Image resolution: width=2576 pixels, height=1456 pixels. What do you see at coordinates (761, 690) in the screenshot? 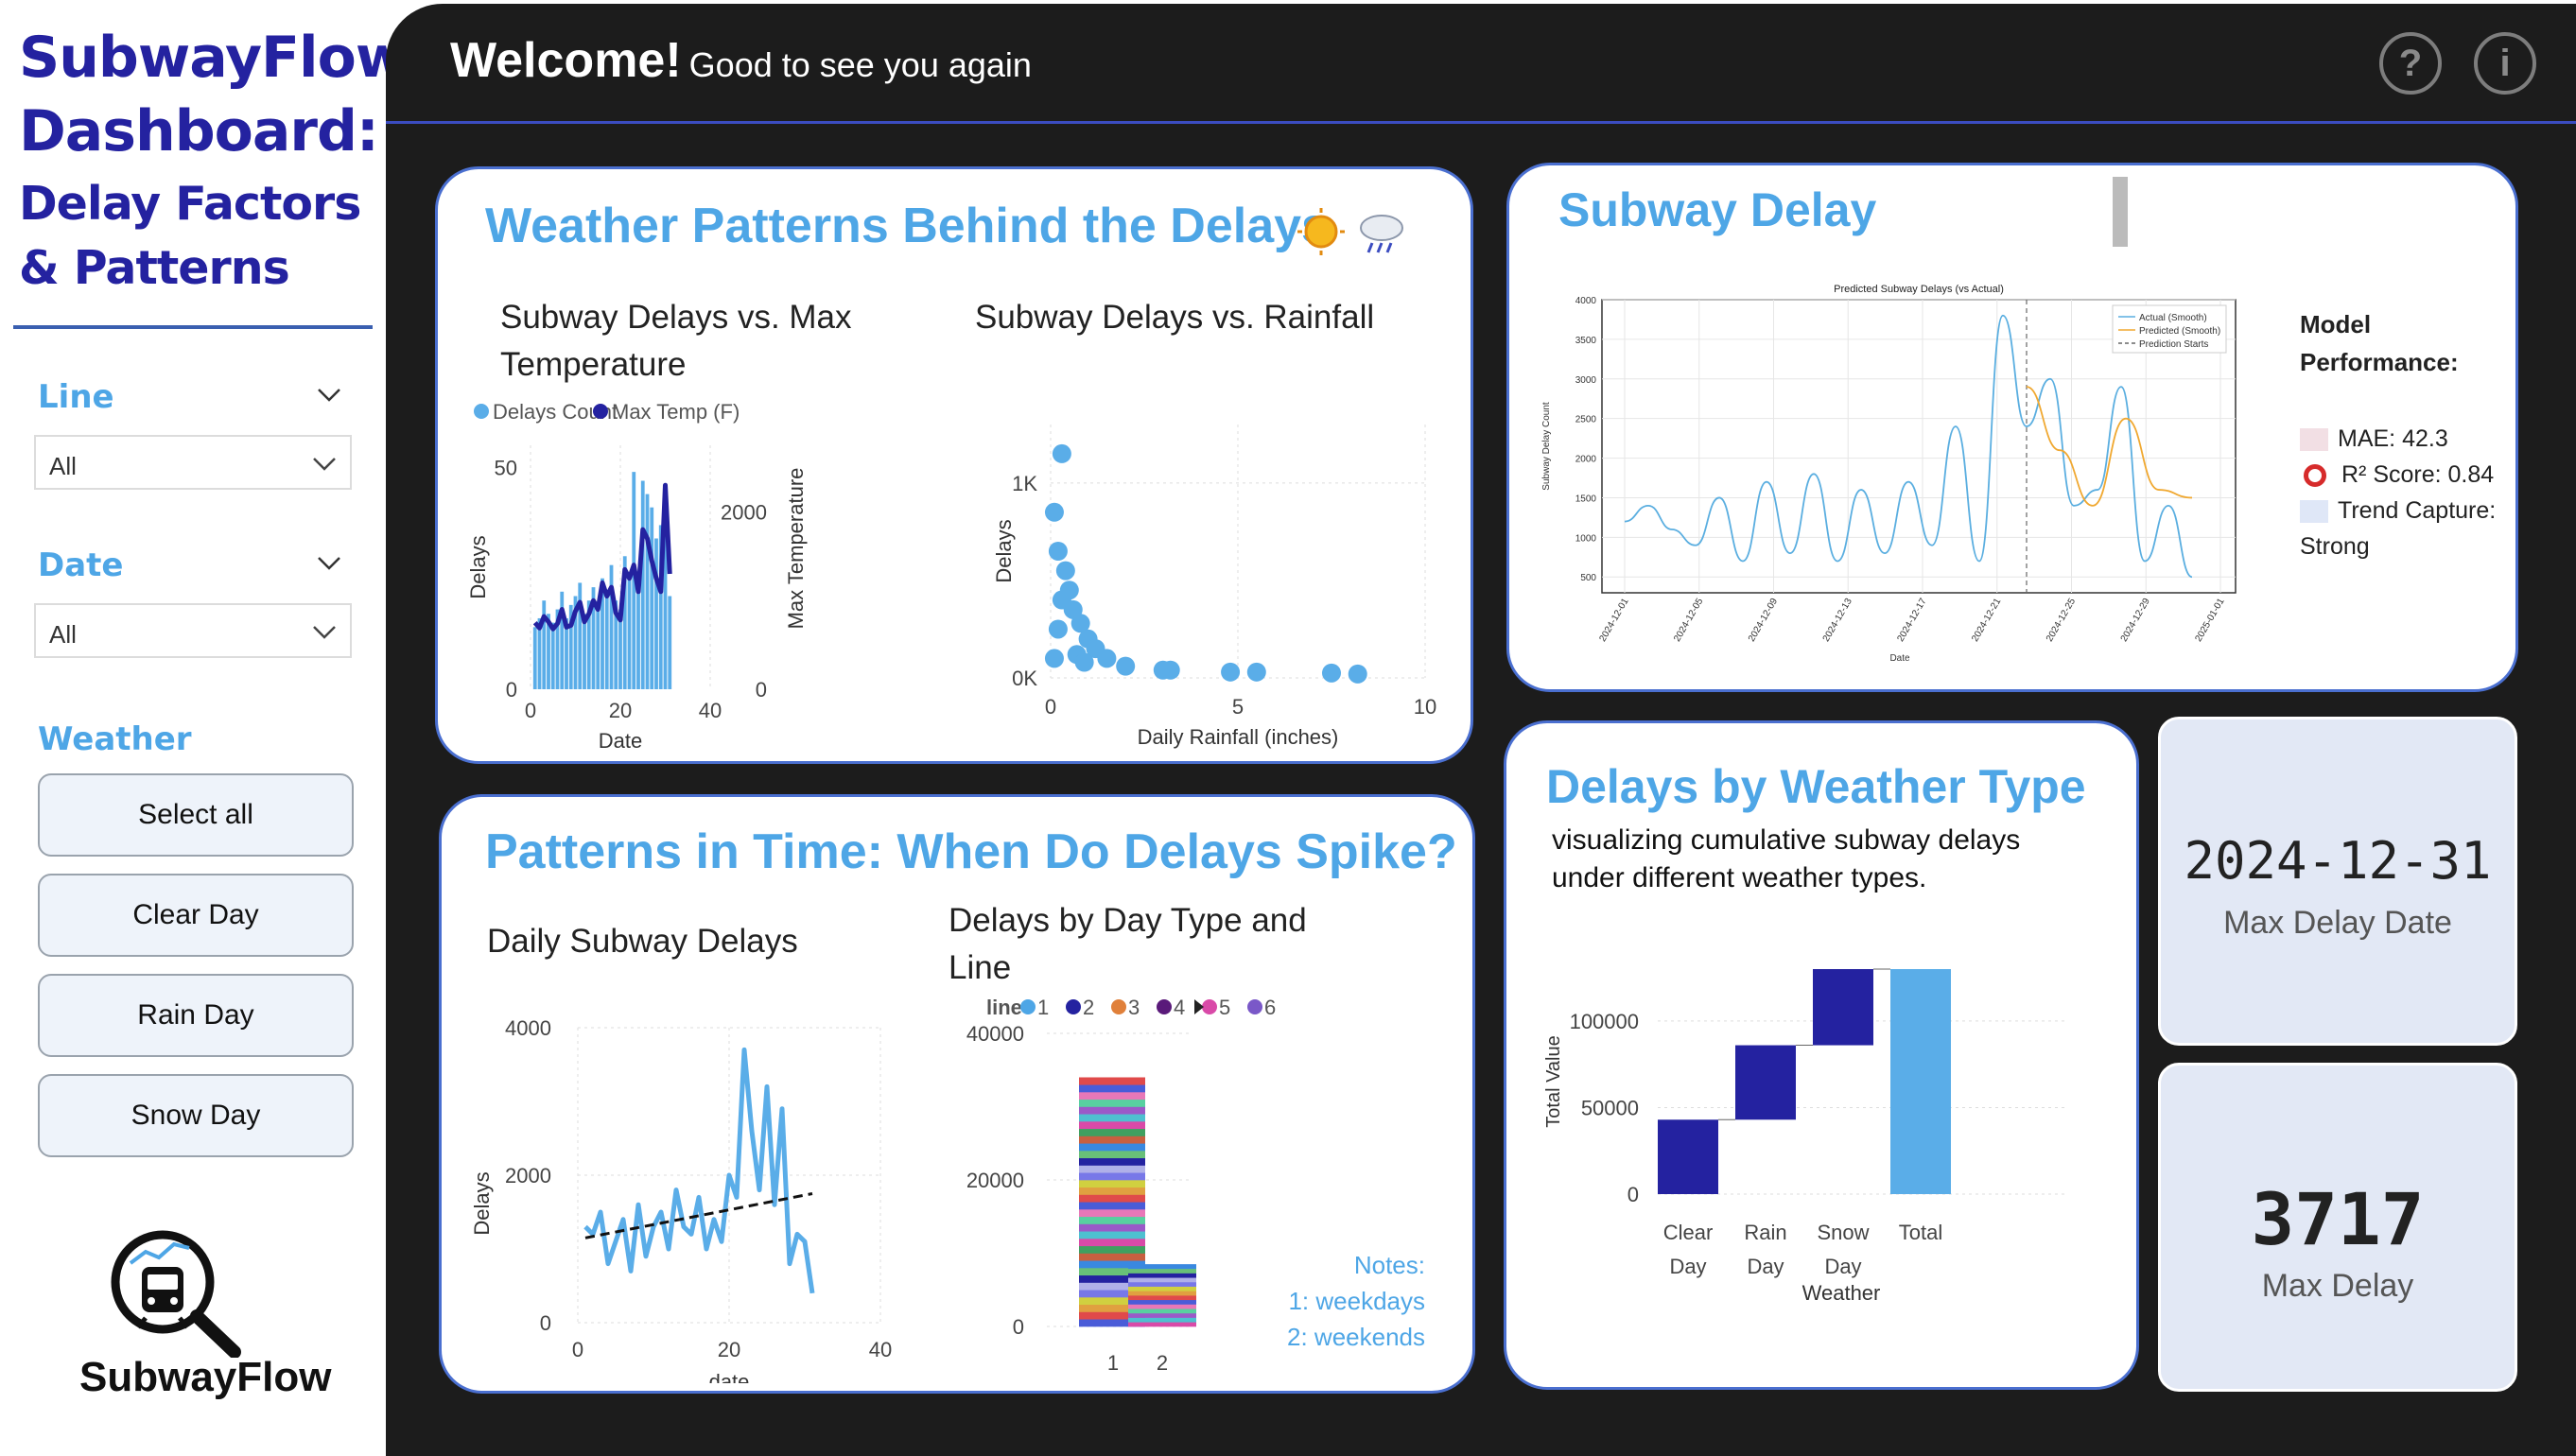
I see `y2-tick-label: 0` at bounding box center [761, 690].